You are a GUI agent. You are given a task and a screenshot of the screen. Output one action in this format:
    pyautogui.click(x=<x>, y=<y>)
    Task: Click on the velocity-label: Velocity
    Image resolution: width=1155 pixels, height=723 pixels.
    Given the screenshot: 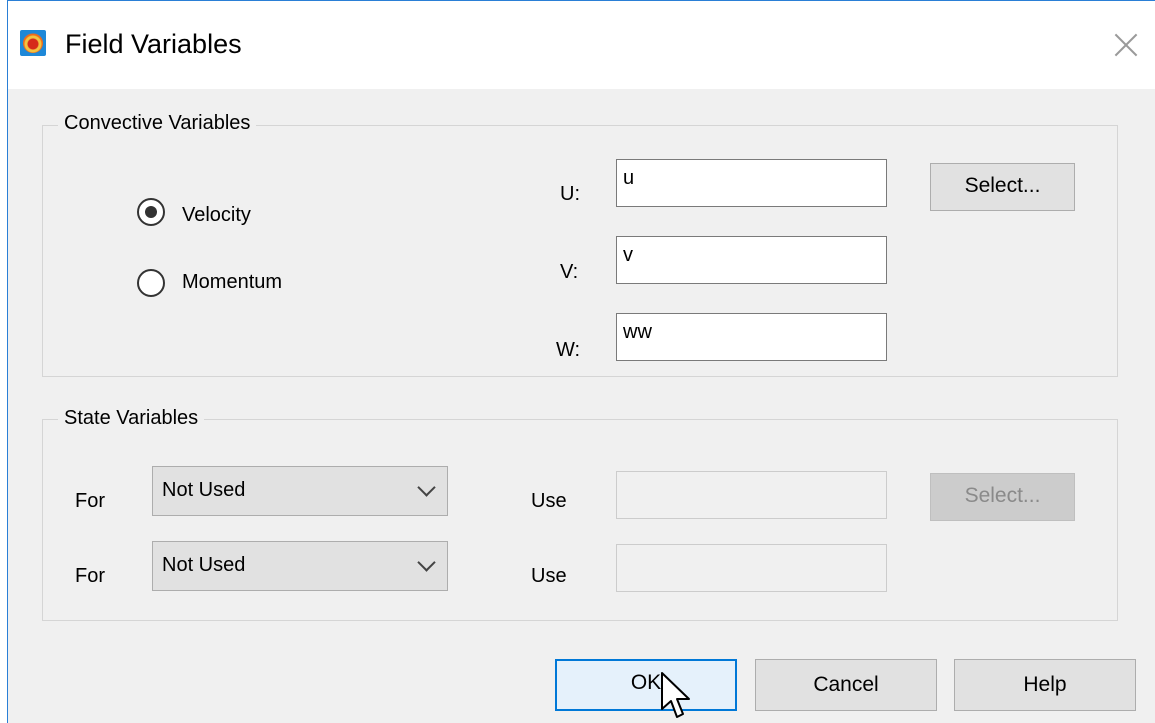 What is the action you would take?
    pyautogui.click(x=216, y=215)
    